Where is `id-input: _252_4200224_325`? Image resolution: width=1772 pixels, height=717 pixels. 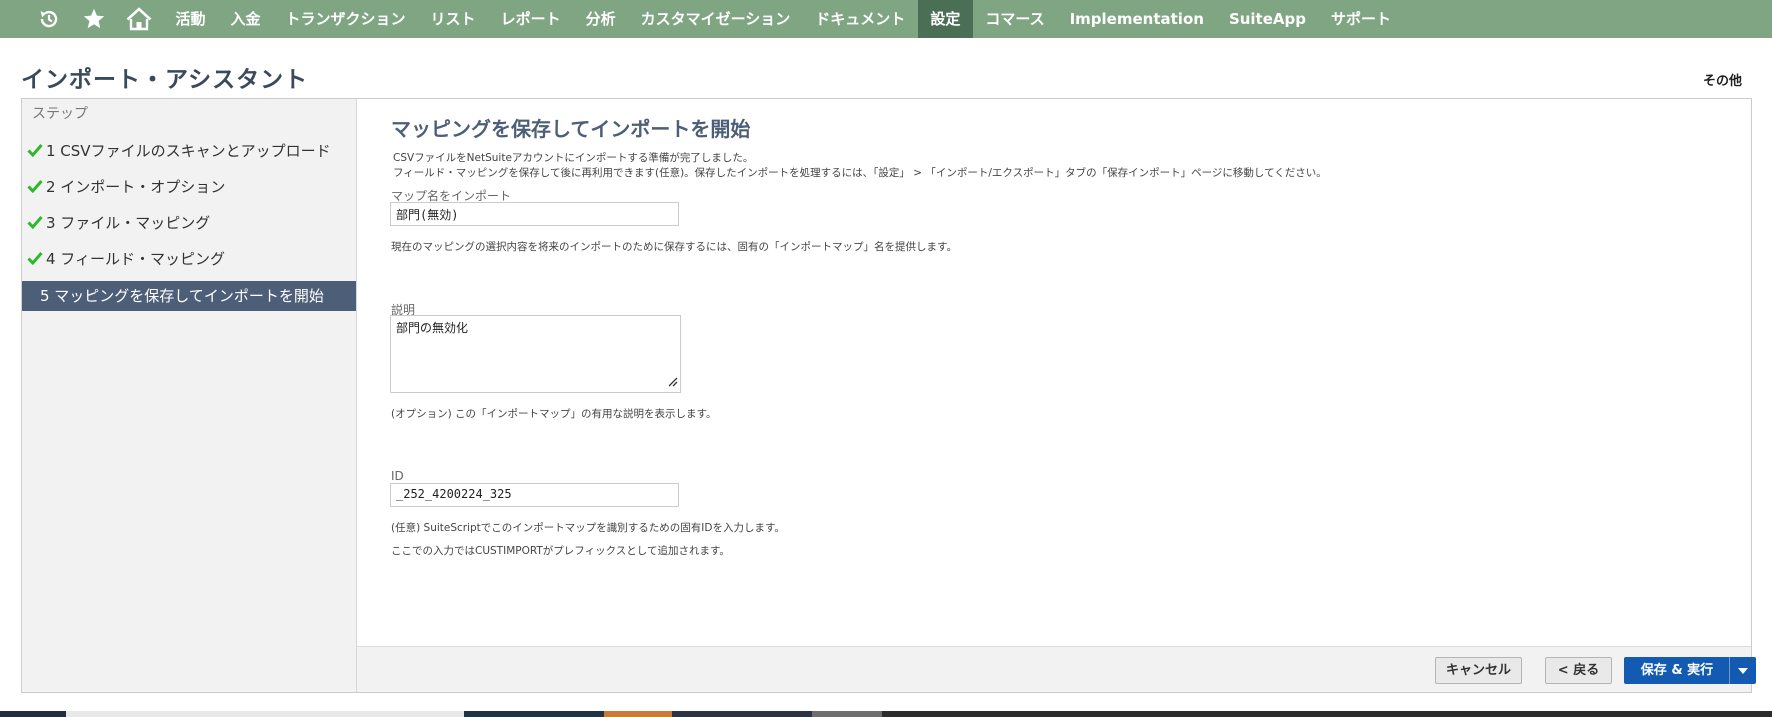
id-input: _252_4200224_325 is located at coordinates (534, 495).